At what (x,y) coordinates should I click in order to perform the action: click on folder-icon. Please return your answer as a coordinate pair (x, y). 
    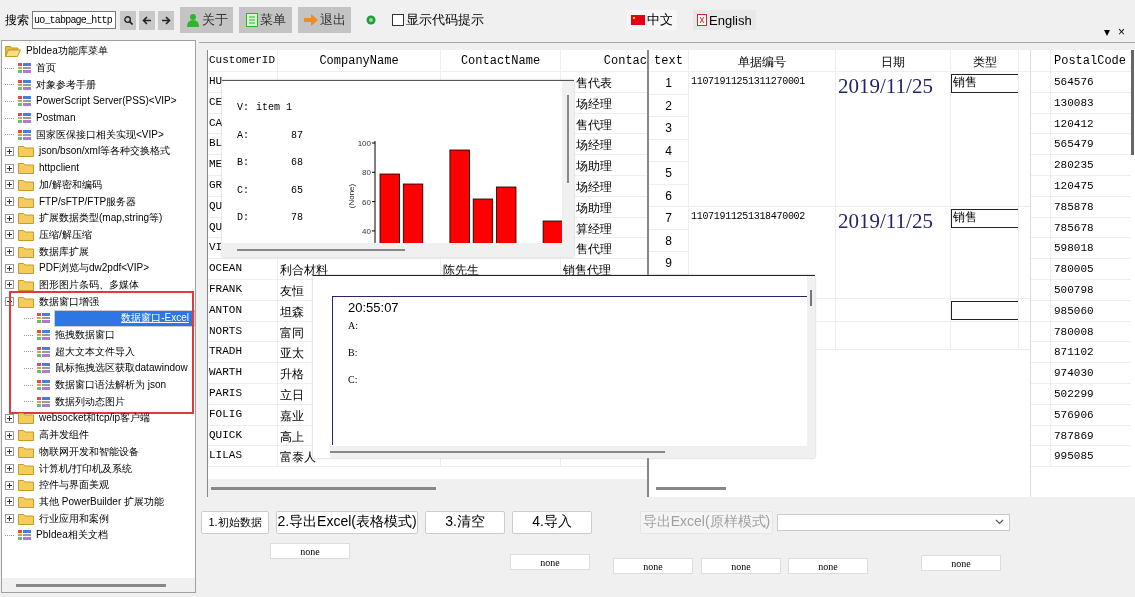
    Looking at the image, I should click on (26, 218).